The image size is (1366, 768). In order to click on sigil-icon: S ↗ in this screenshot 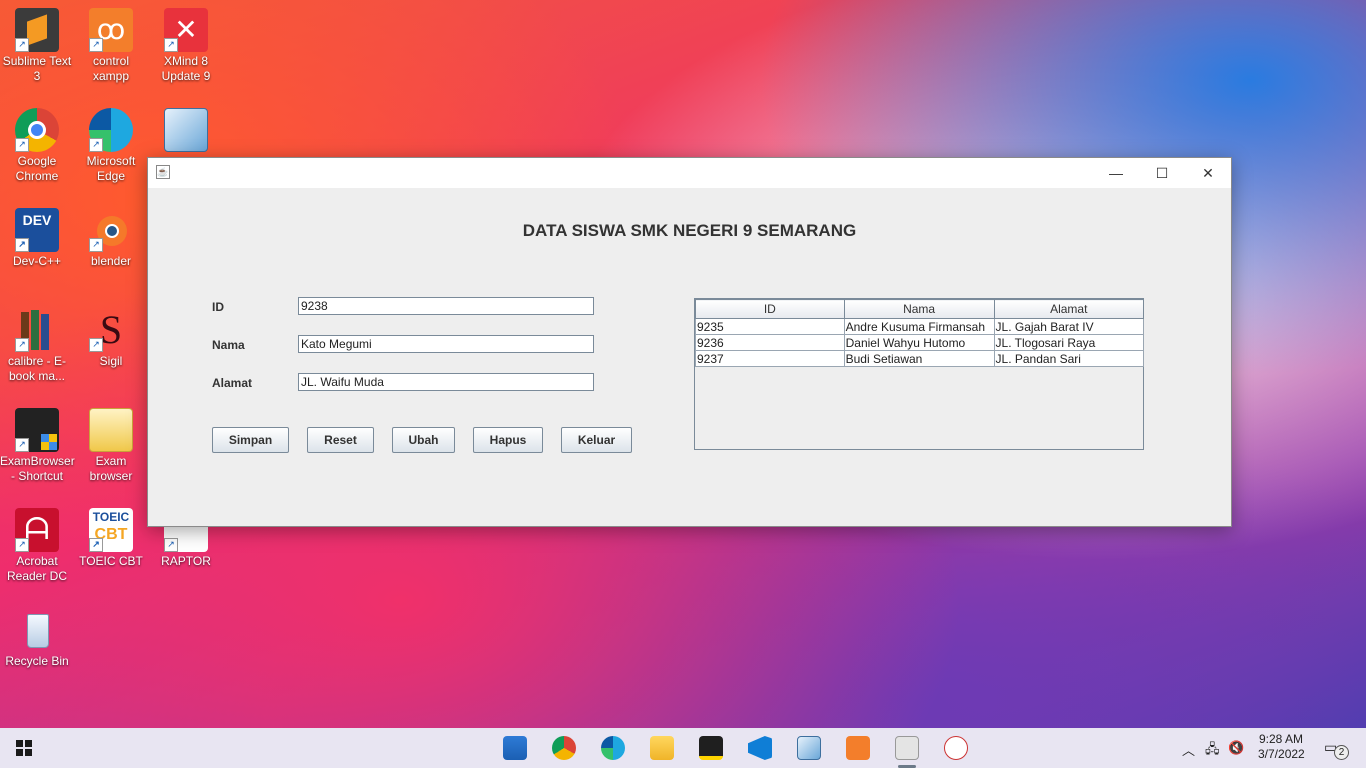, I will do `click(111, 330)`.